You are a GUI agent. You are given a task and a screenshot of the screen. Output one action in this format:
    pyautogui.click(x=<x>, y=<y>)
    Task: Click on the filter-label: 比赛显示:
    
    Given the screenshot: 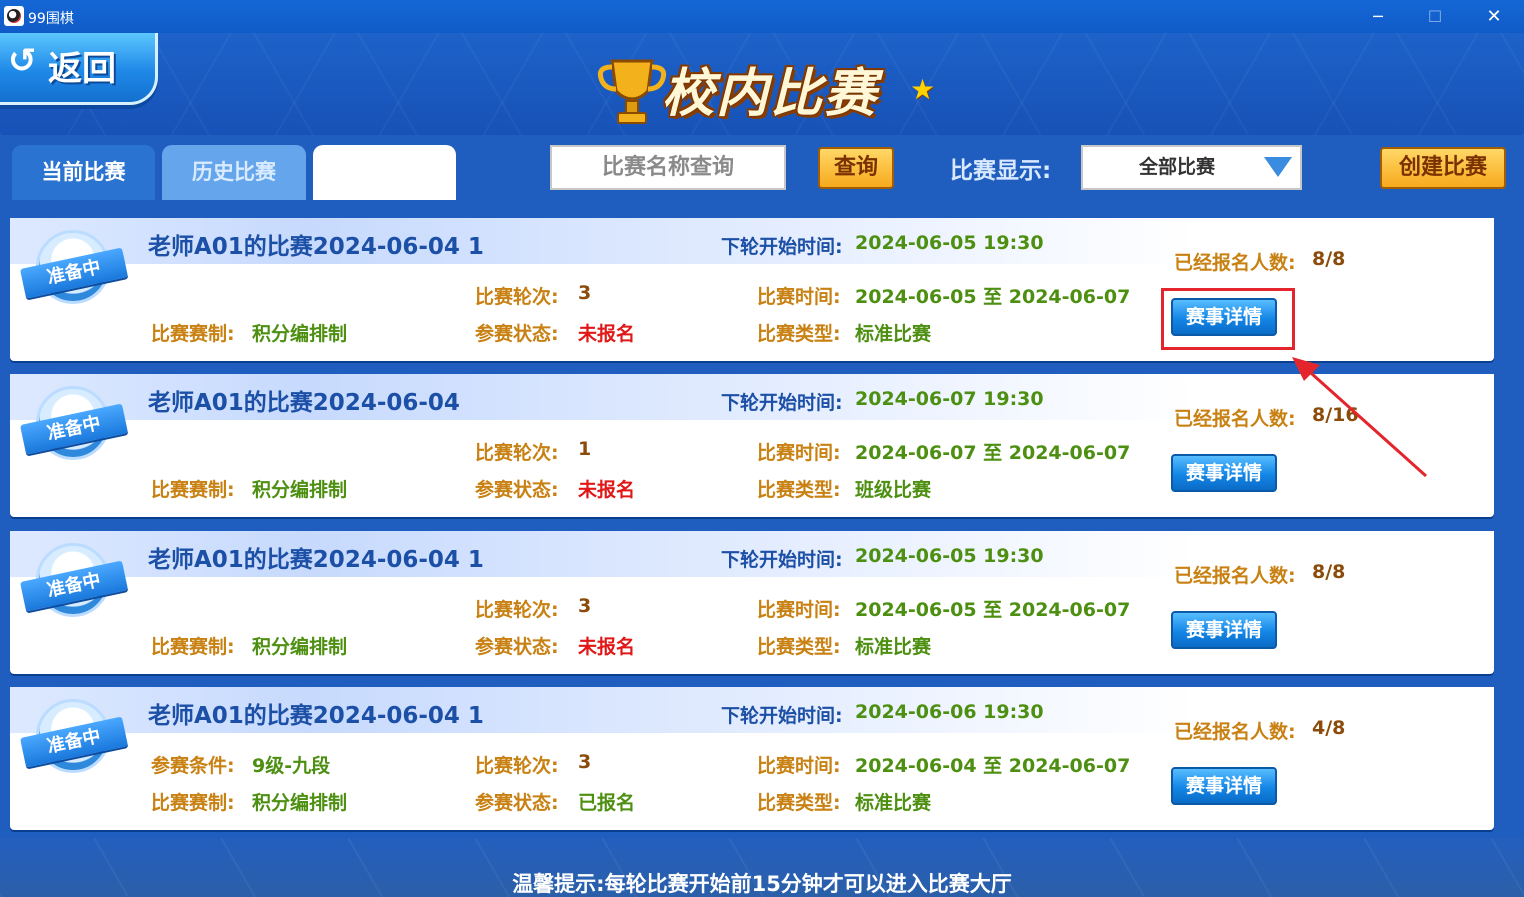 What is the action you would take?
    pyautogui.click(x=1001, y=171)
    